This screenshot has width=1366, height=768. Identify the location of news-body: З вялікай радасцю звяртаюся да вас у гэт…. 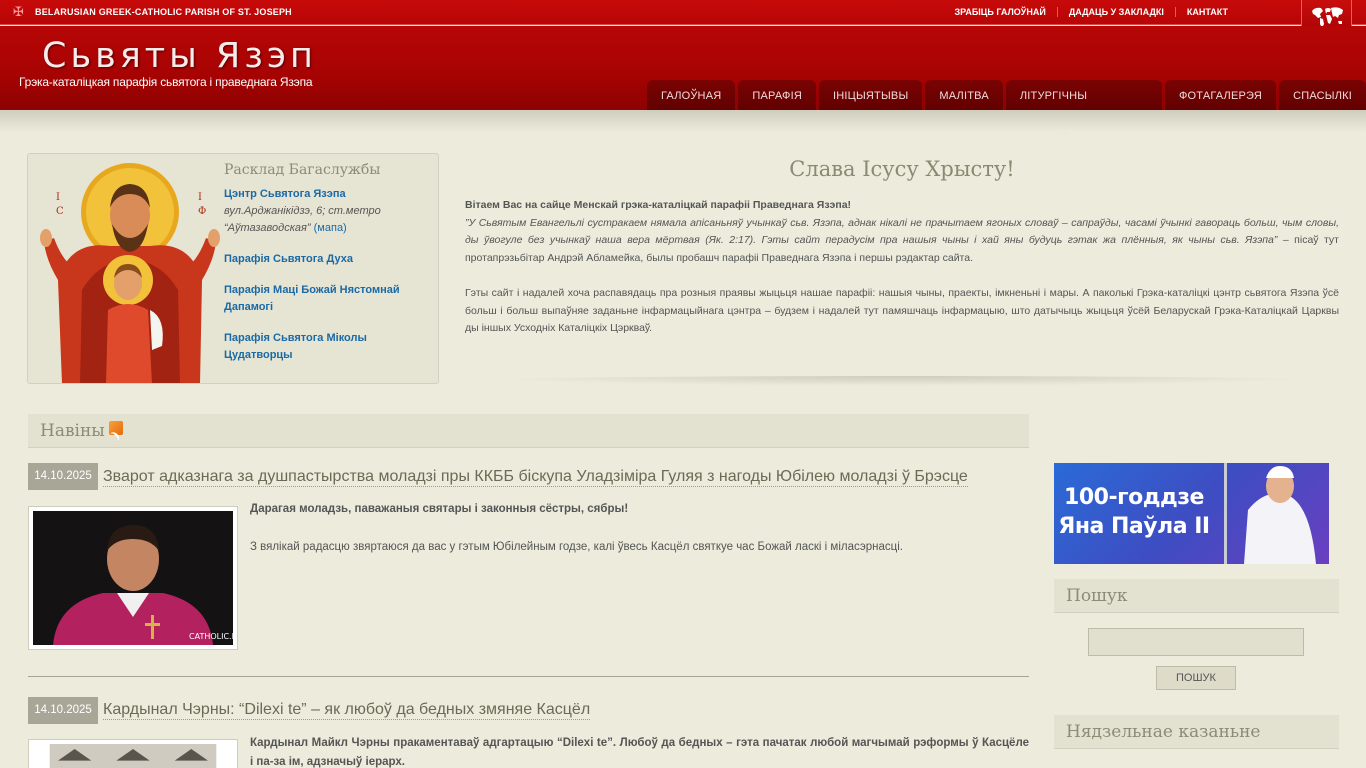
(576, 547).